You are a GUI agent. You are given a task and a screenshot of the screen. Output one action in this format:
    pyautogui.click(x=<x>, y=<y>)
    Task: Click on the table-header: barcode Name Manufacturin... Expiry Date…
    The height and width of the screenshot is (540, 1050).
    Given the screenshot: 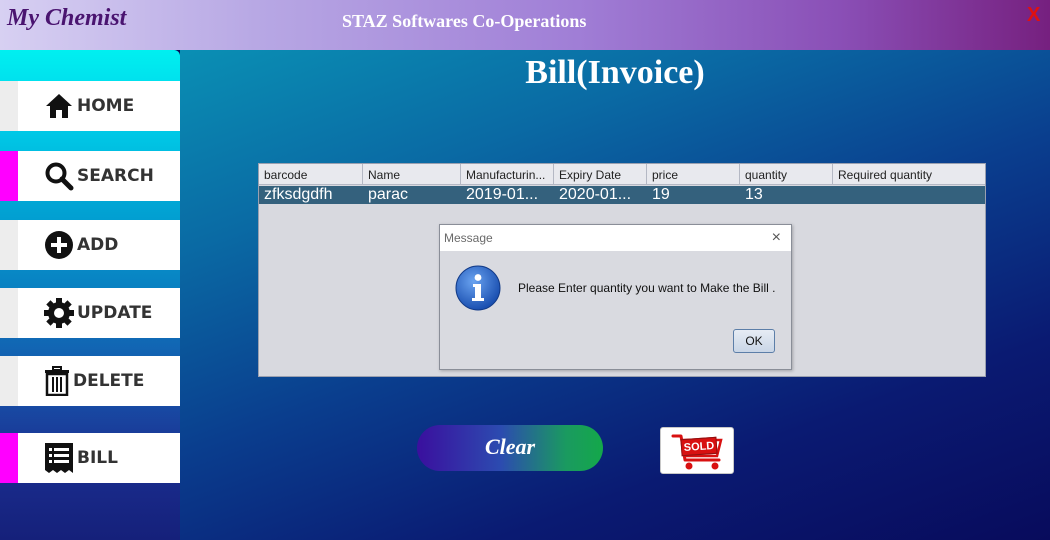 What is the action you would take?
    pyautogui.click(x=622, y=174)
    